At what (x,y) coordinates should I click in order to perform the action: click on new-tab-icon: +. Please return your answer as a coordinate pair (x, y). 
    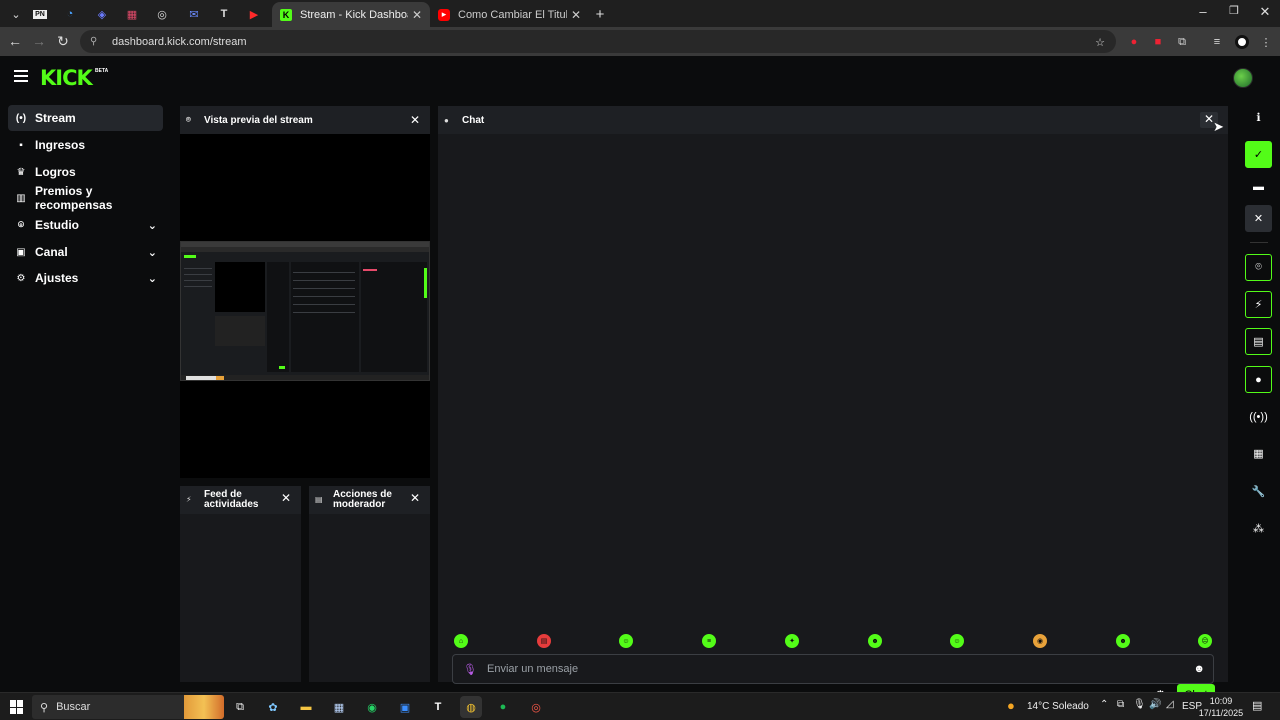
    Looking at the image, I should click on (600, 14).